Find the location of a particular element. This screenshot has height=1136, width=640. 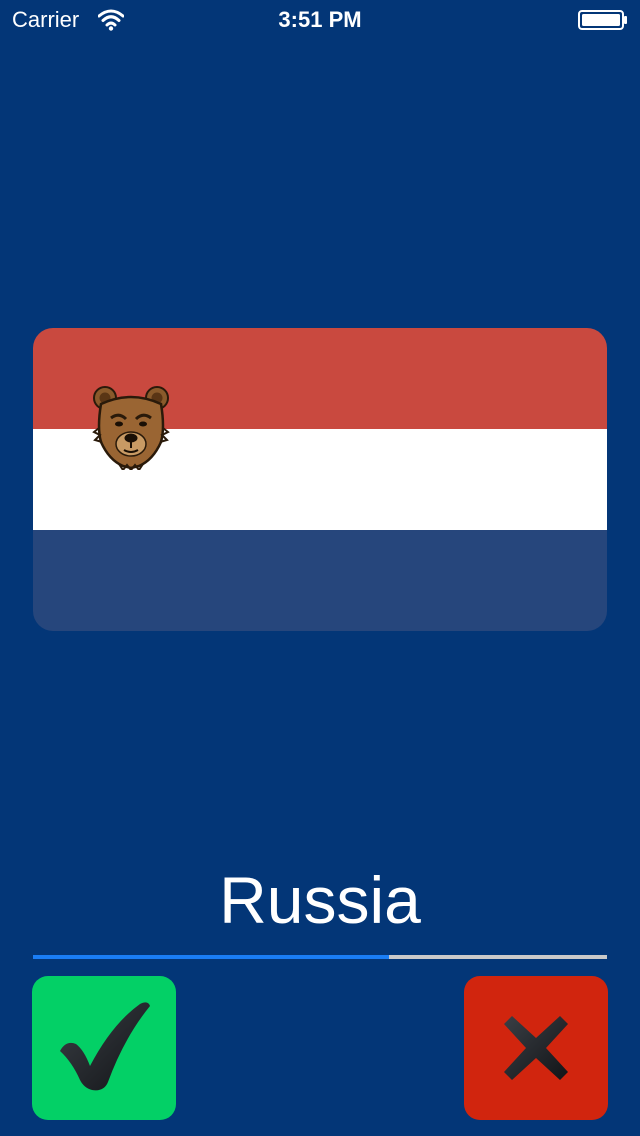

wrong-button is located at coordinates (536, 1048).